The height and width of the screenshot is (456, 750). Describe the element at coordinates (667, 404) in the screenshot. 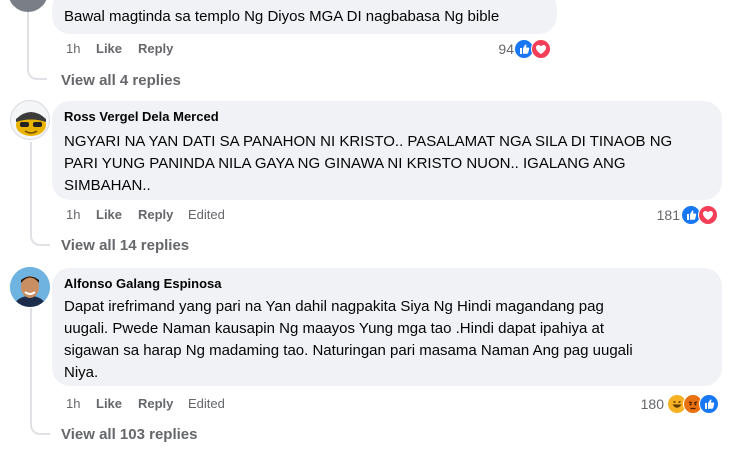

I see `reaction-summary: 180` at that location.